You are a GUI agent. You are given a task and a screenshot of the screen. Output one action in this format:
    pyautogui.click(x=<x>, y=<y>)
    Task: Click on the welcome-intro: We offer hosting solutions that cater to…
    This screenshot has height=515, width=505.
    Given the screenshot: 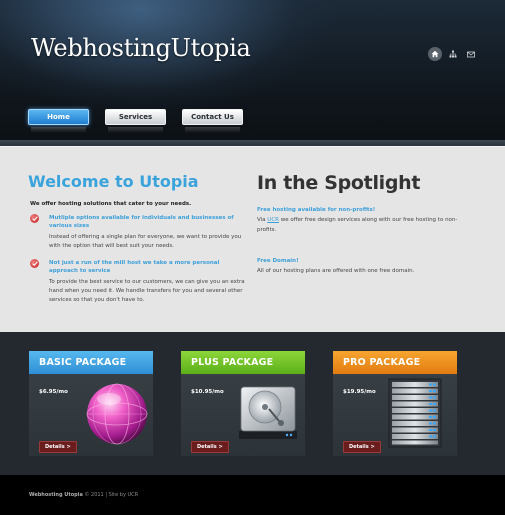 What is the action you would take?
    pyautogui.click(x=111, y=204)
    